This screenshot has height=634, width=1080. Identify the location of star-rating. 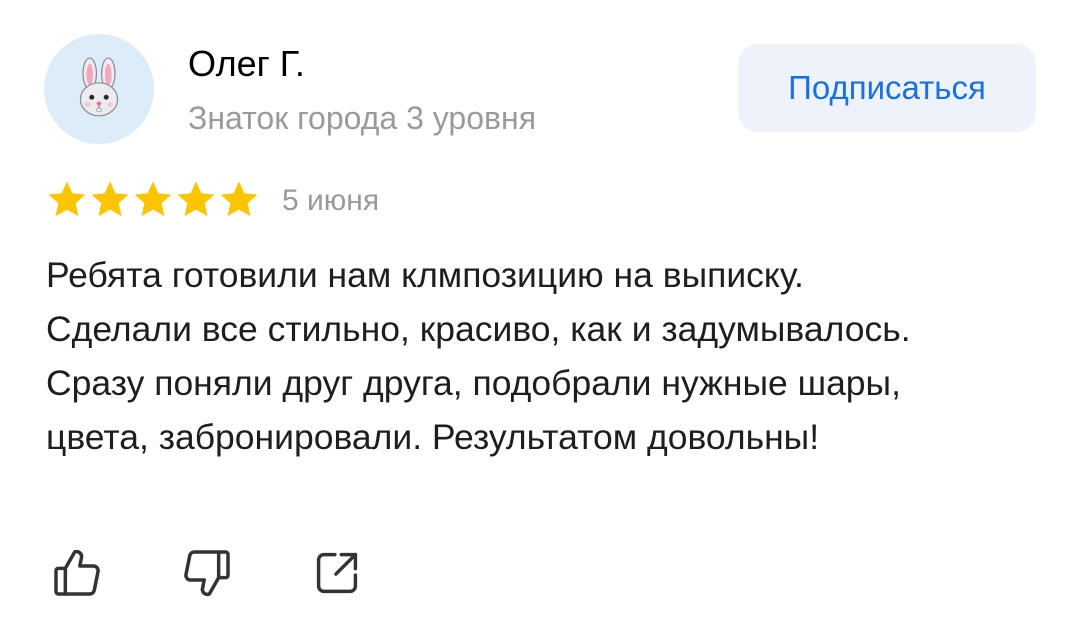
(153, 200).